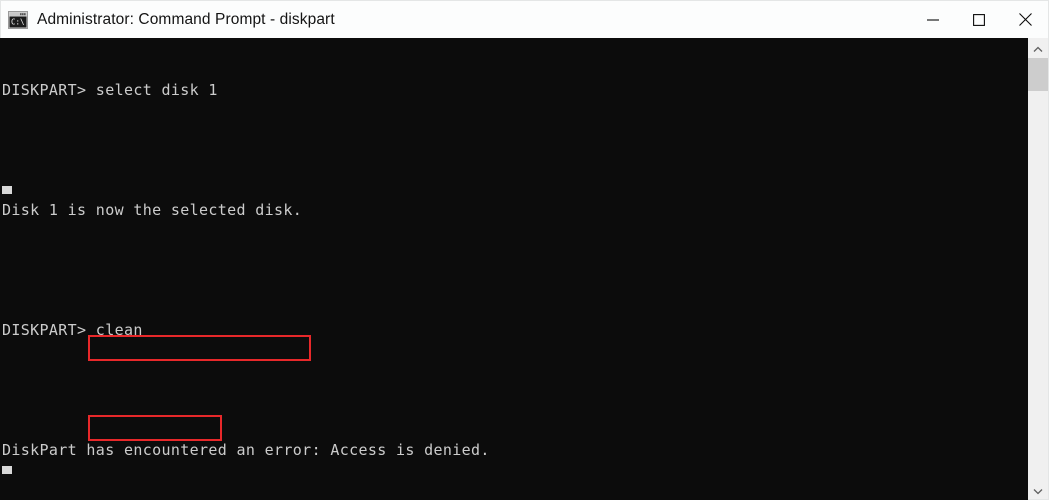 The height and width of the screenshot is (500, 1049). I want to click on maximize-button, so click(979, 19).